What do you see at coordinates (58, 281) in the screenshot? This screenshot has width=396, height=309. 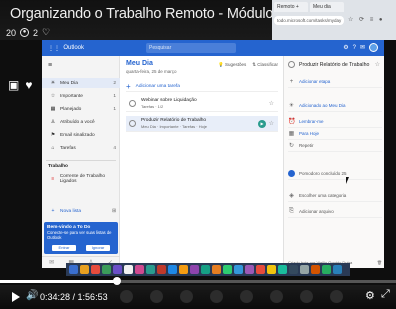 I see `progress-fill` at bounding box center [58, 281].